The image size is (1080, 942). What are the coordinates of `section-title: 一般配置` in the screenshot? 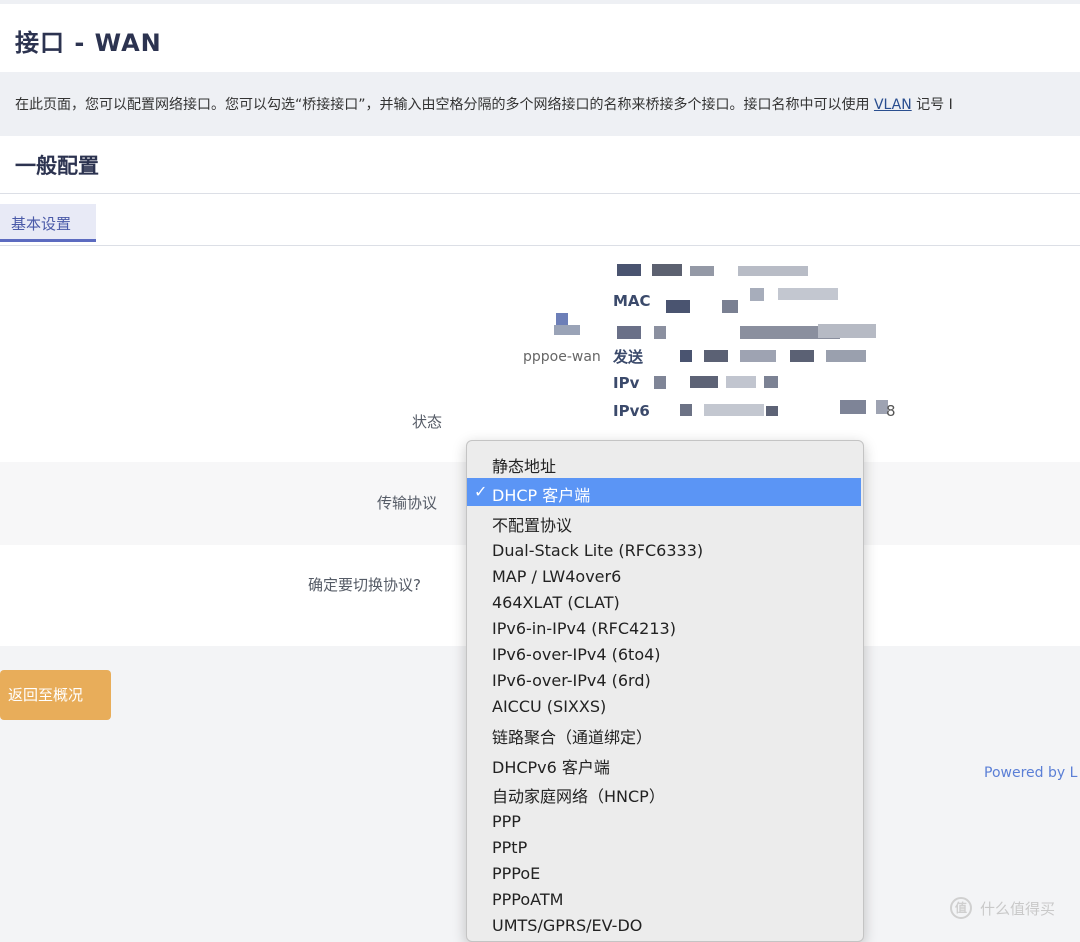 It's located at (57, 166).